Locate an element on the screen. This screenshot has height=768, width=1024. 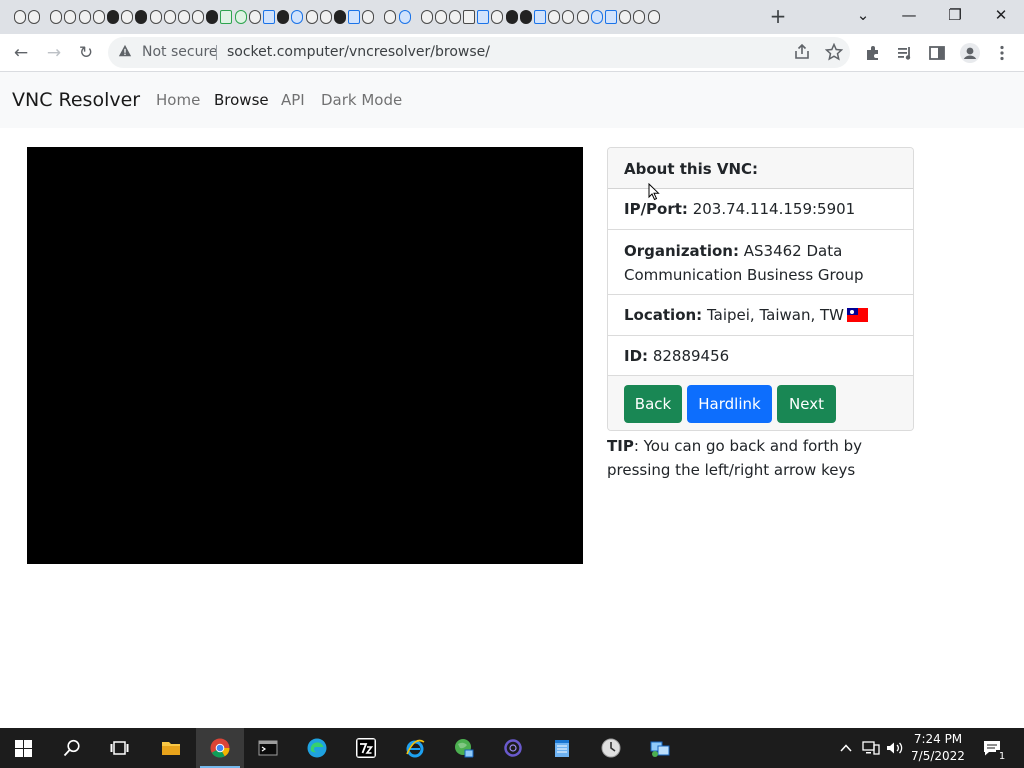
warning-icon is located at coordinates (125, 51).